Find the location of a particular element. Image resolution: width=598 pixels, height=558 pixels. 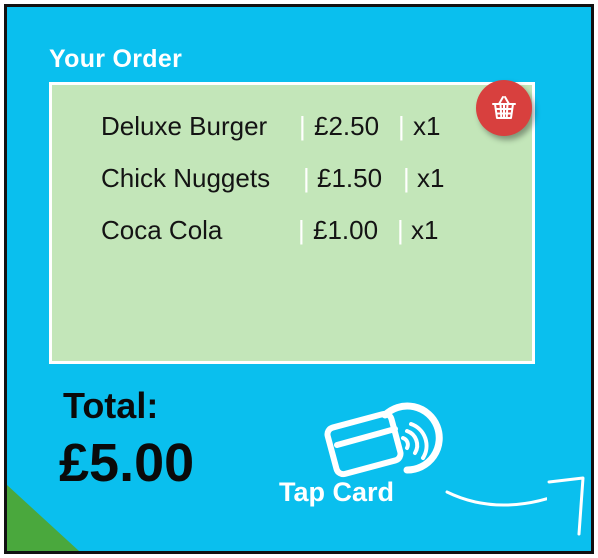

basket-icon is located at coordinates (504, 107).